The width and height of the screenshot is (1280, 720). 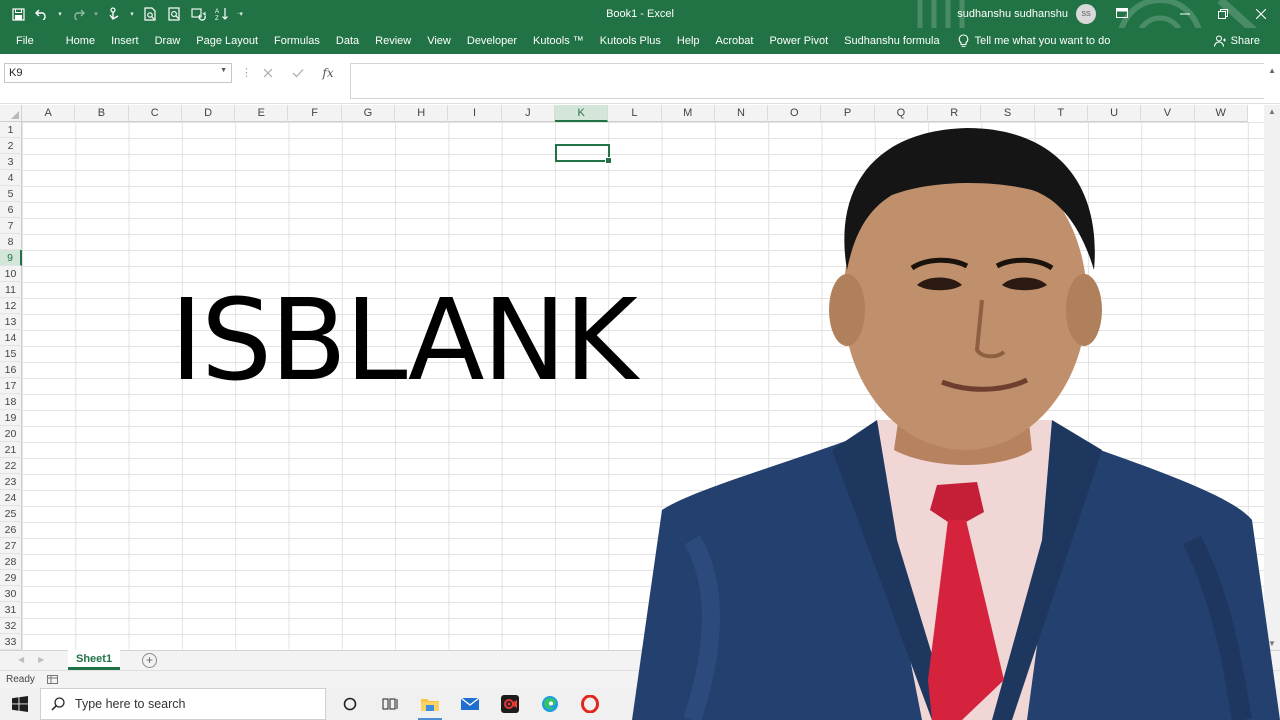 I want to click on column-header-l: L, so click(x=635, y=113).